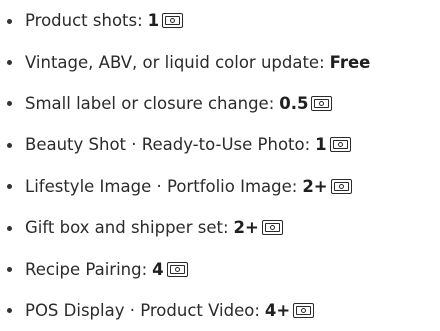  I want to click on list-item: Beauty Shot · Ready-to-Use Photo: 1, so click(220, 144).